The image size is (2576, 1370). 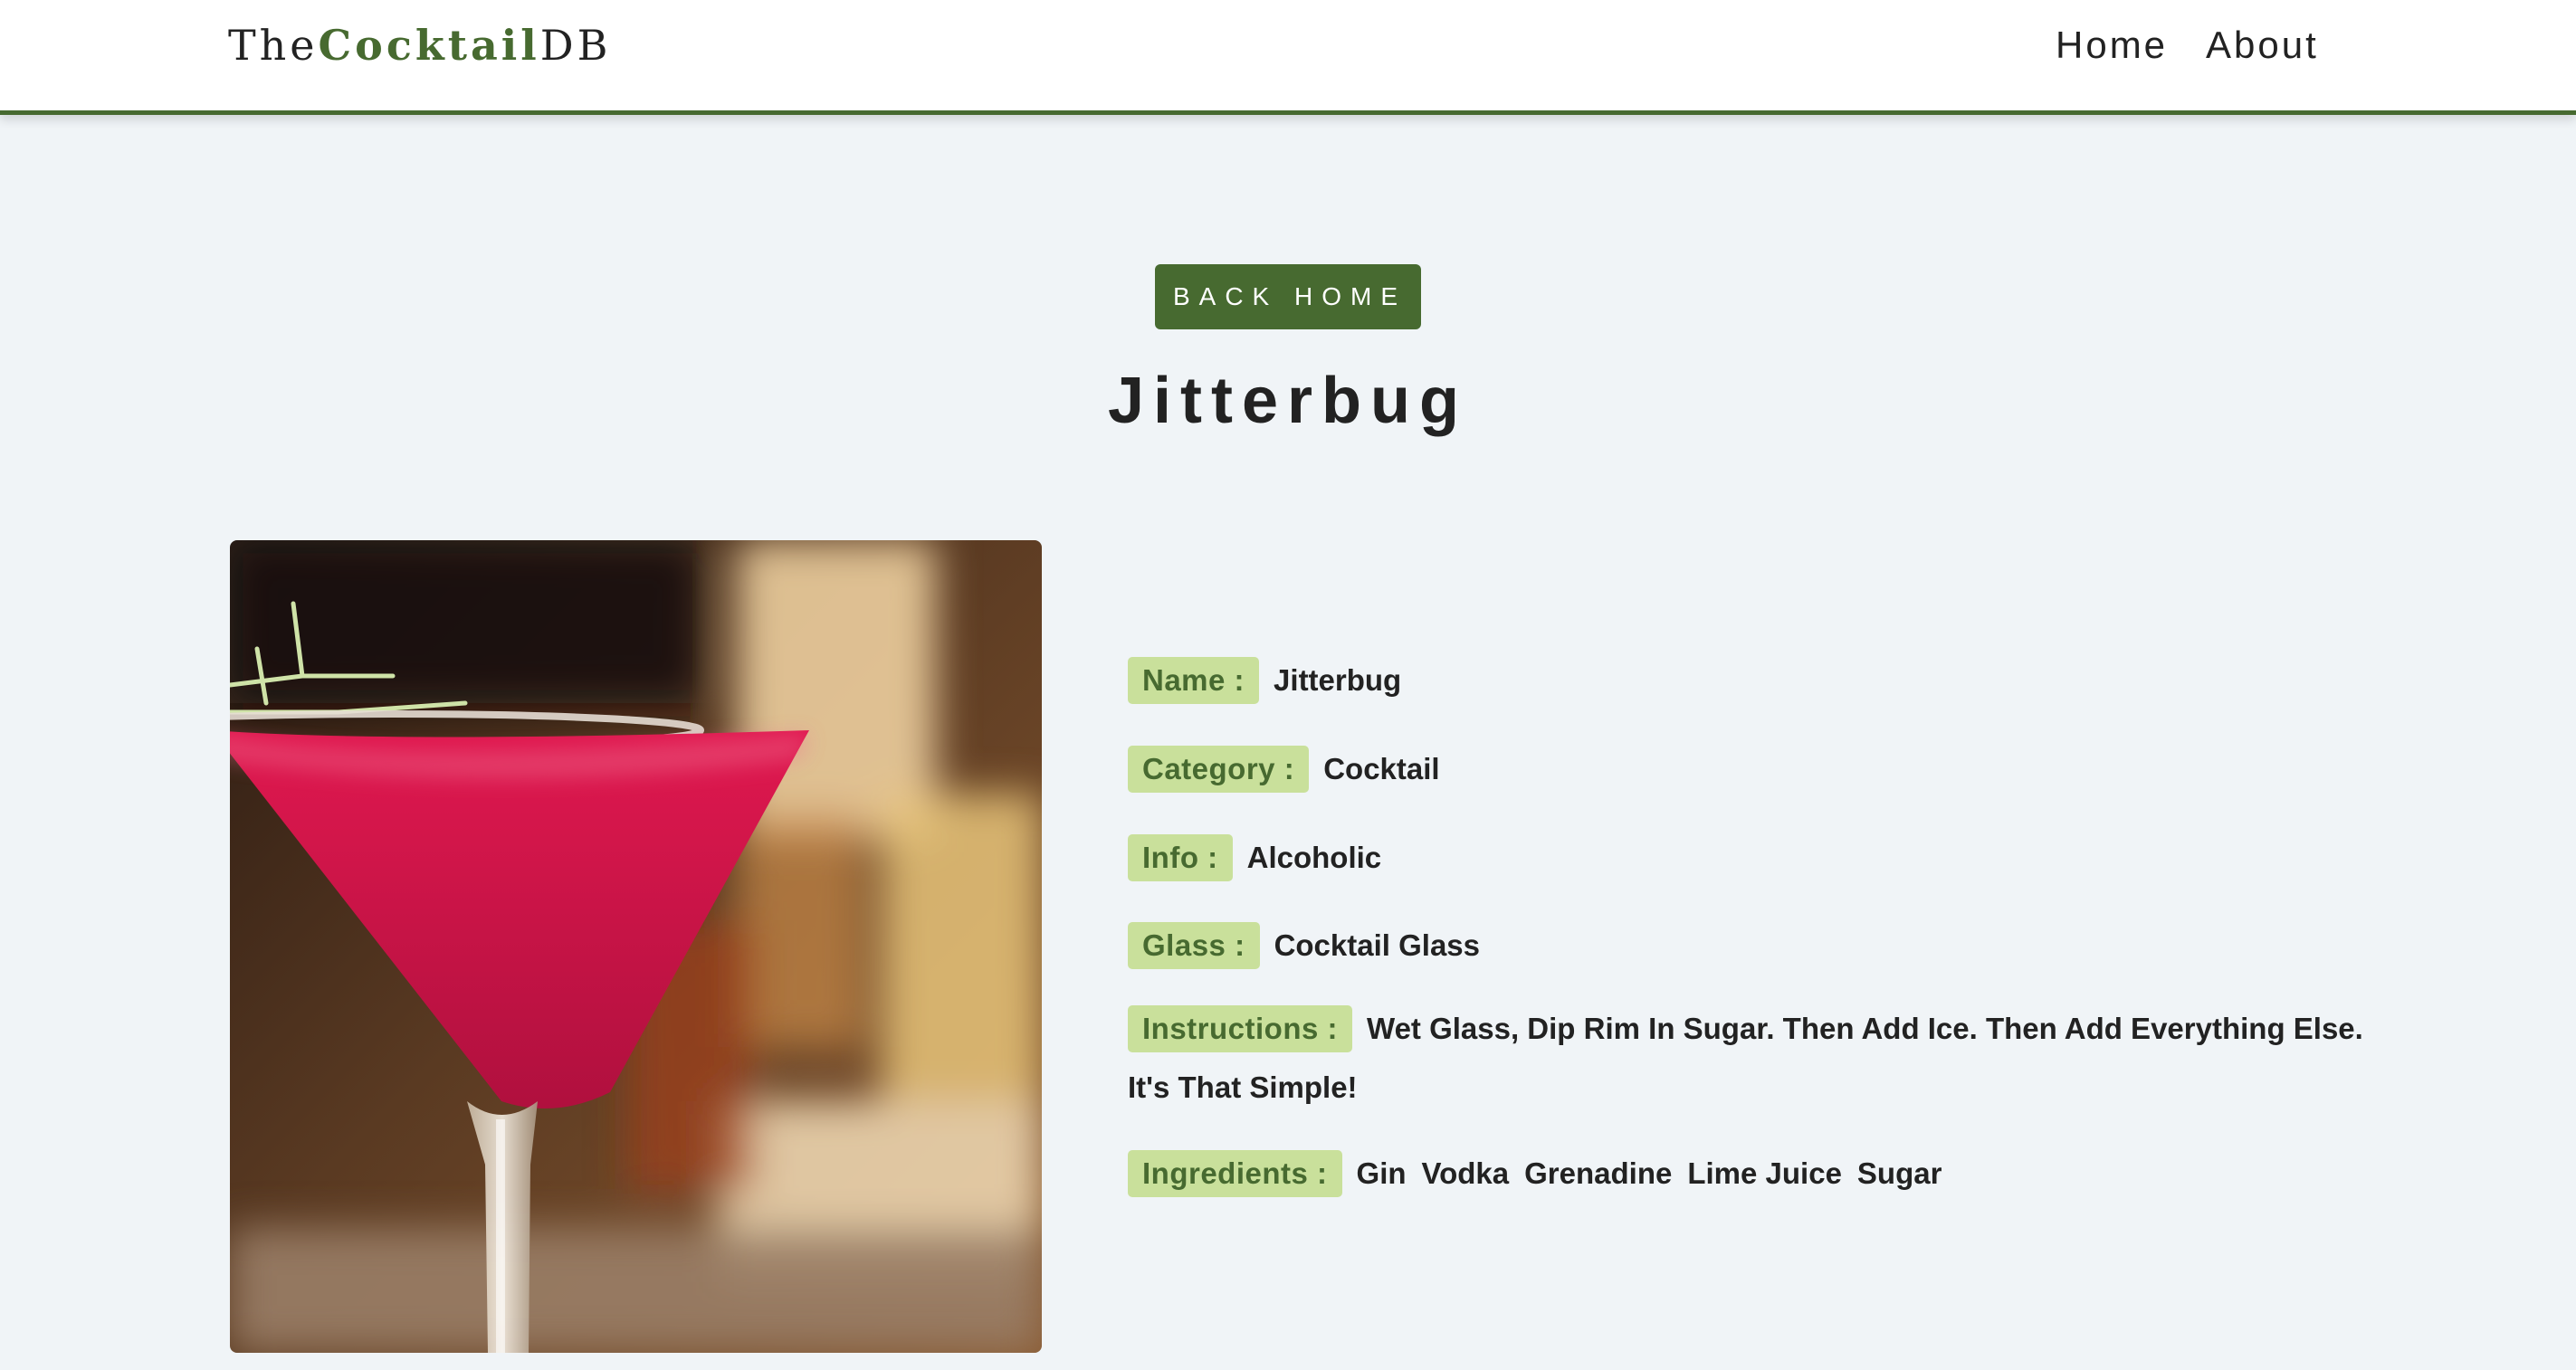 I want to click on detail-row-category: Category : Cocktail, so click(x=1284, y=769).